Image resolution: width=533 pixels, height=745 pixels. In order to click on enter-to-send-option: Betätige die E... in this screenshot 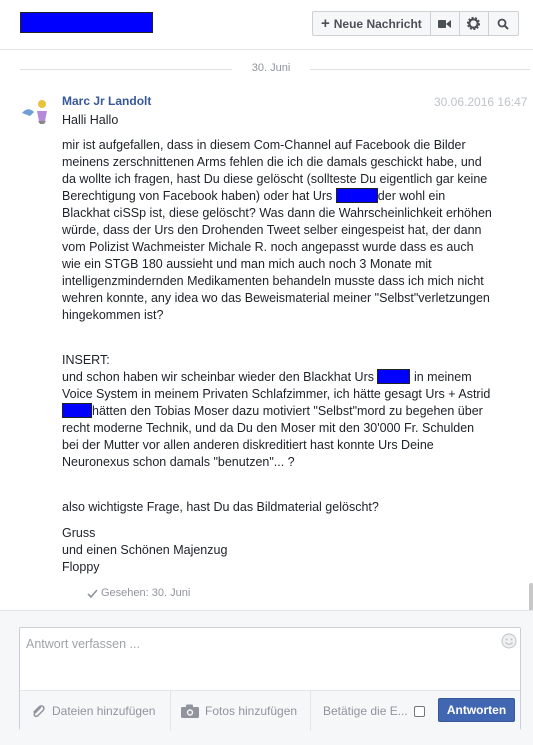, I will do `click(367, 711)`.